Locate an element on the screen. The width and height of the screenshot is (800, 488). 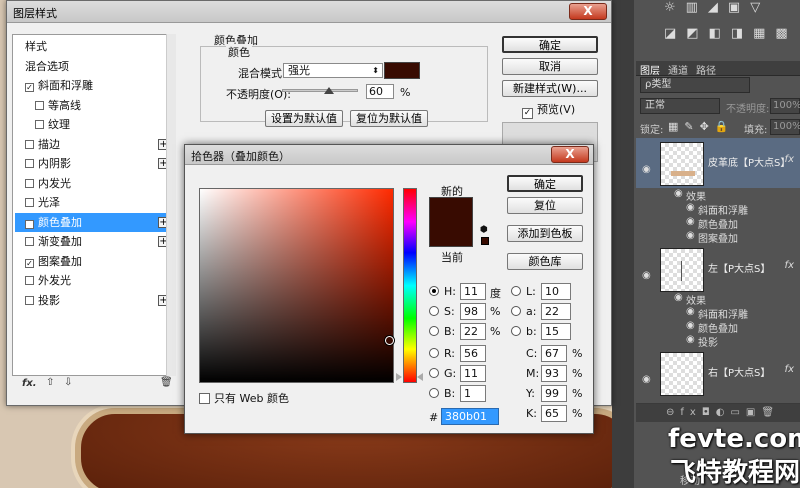
blend-mode-dropdown: 强光 ⬍ is located at coordinates (333, 70).